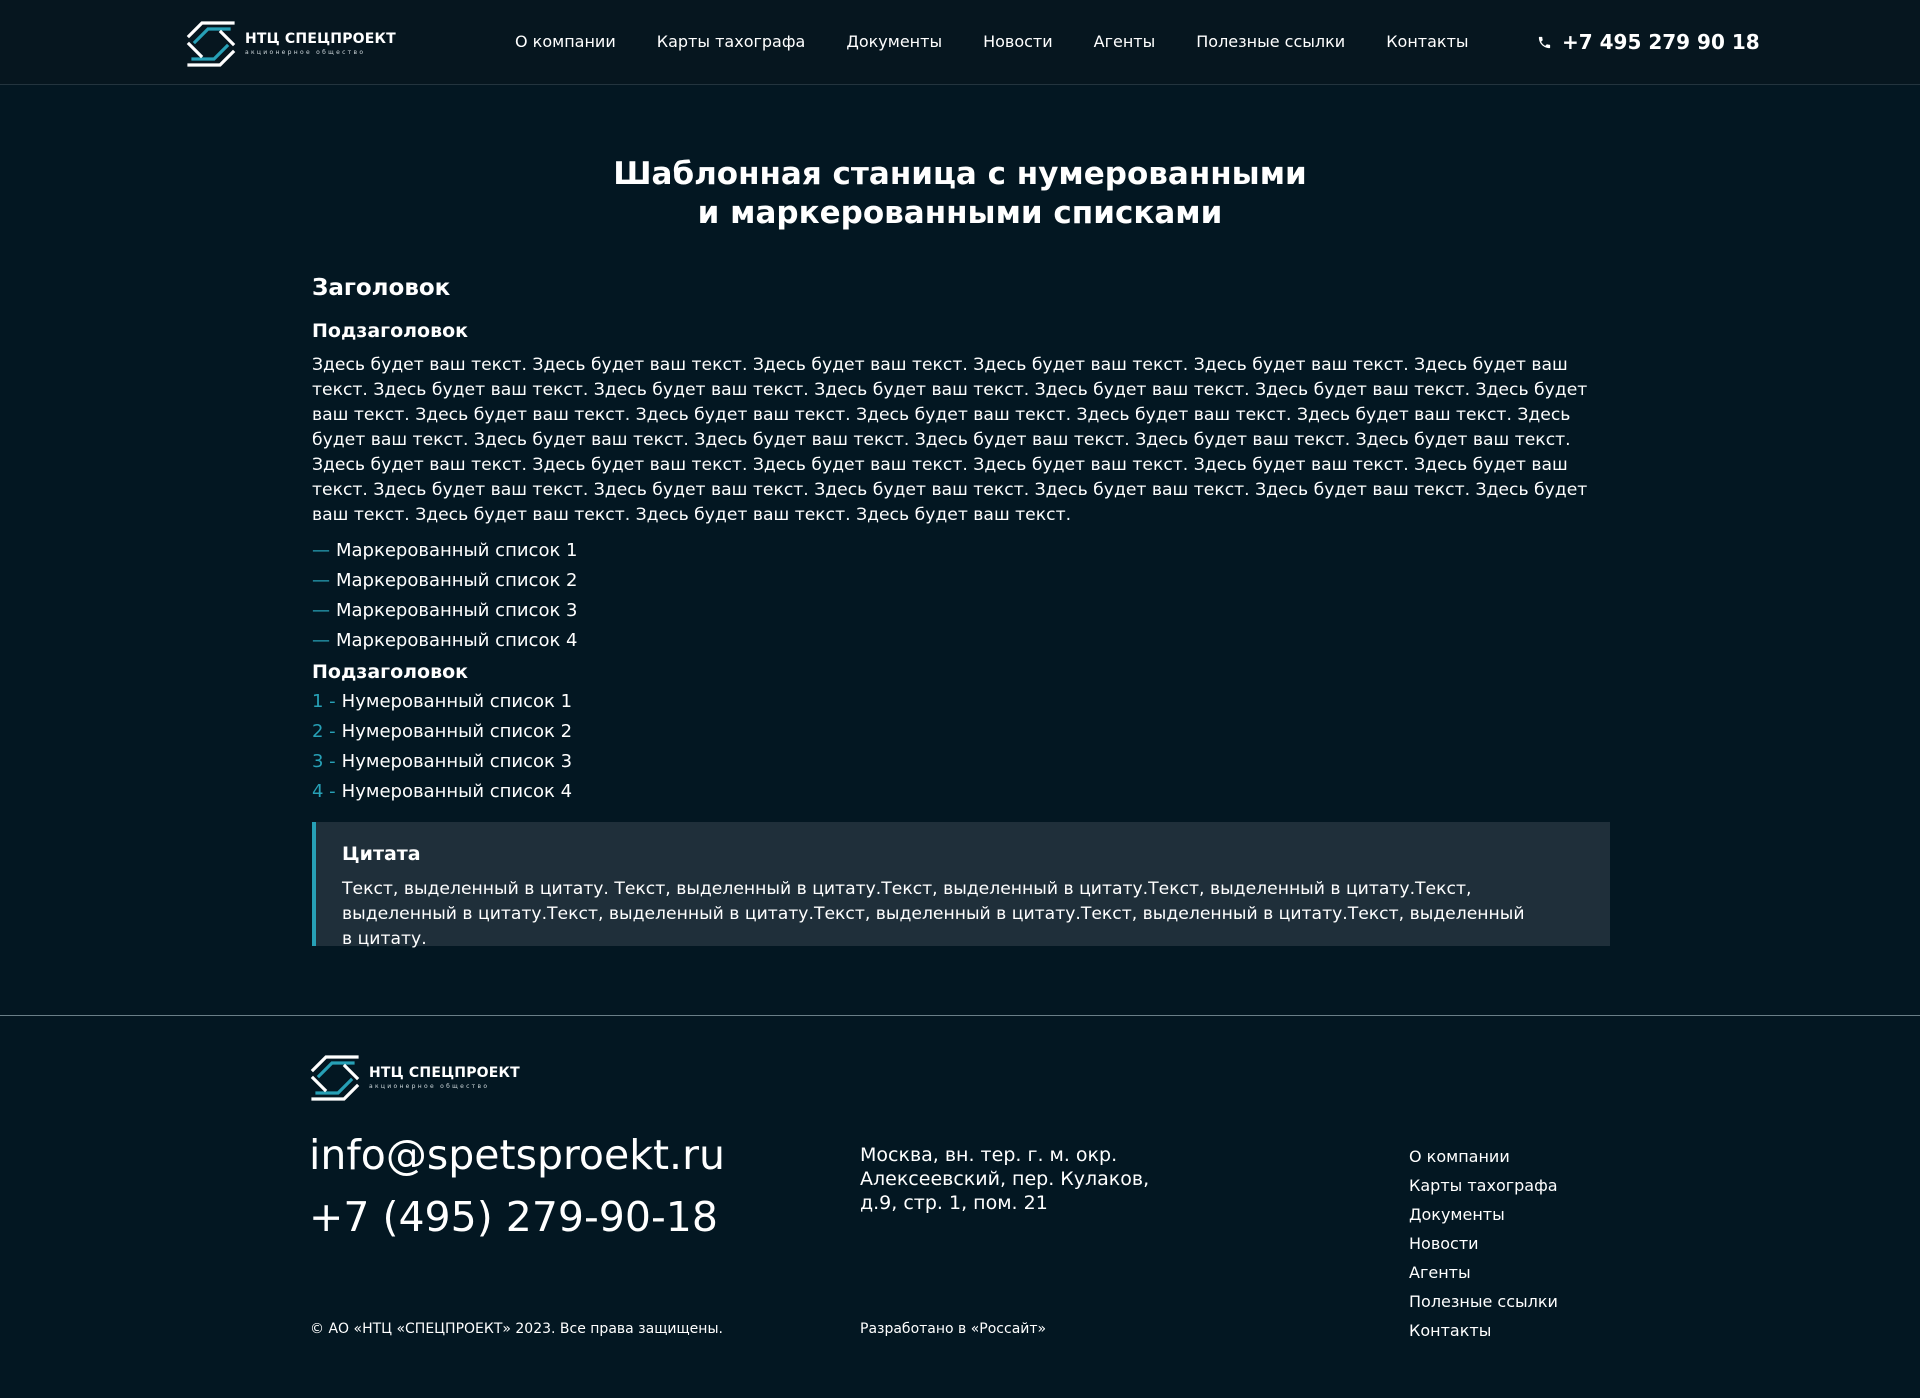 Image resolution: width=1920 pixels, height=1398 pixels. What do you see at coordinates (989, 1155) in the screenshot?
I see `address-line: Москва, вн. тер. г. м. окр.` at bounding box center [989, 1155].